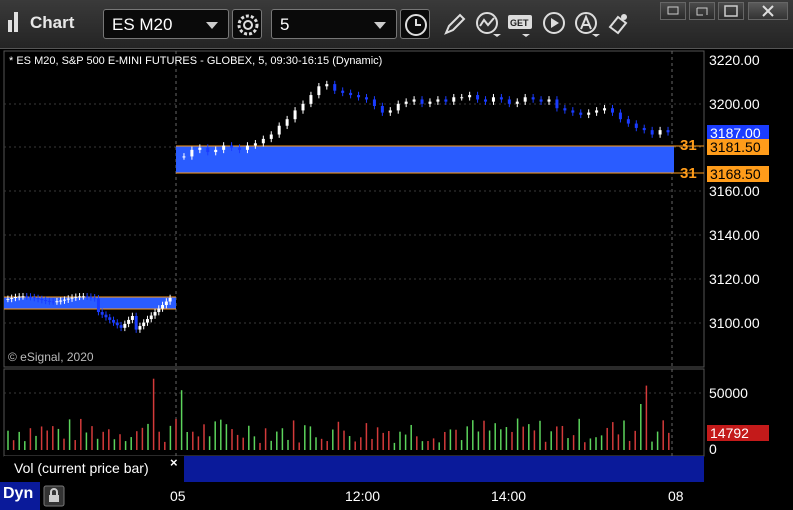  I want to click on rollup-button, so click(673, 11).